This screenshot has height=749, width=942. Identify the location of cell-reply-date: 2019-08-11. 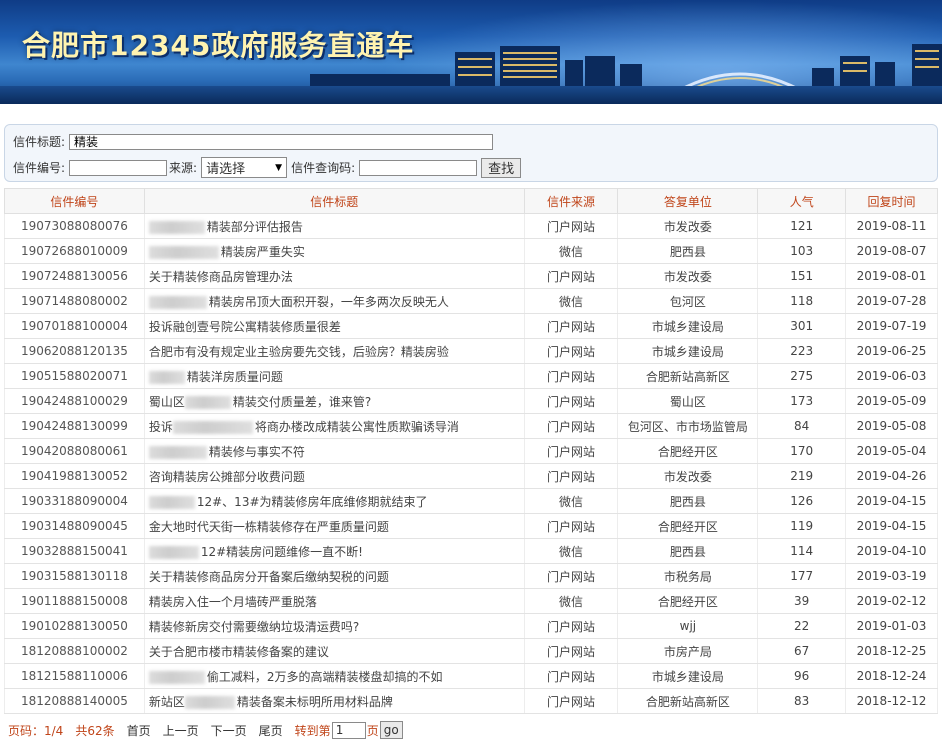
(891, 226).